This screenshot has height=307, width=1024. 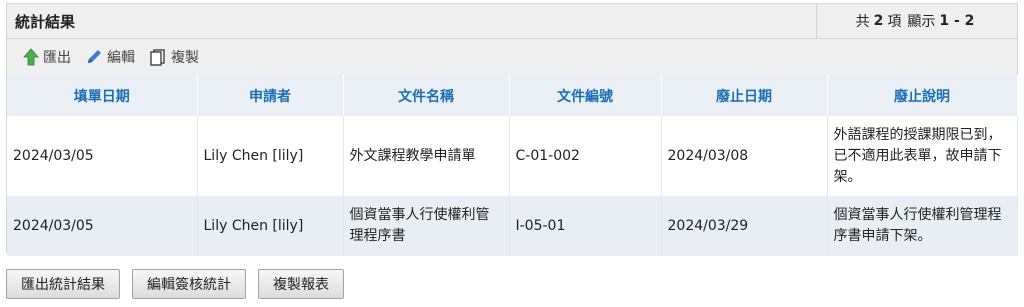 What do you see at coordinates (121, 58) in the screenshot?
I see `edit-label: 編輯` at bounding box center [121, 58].